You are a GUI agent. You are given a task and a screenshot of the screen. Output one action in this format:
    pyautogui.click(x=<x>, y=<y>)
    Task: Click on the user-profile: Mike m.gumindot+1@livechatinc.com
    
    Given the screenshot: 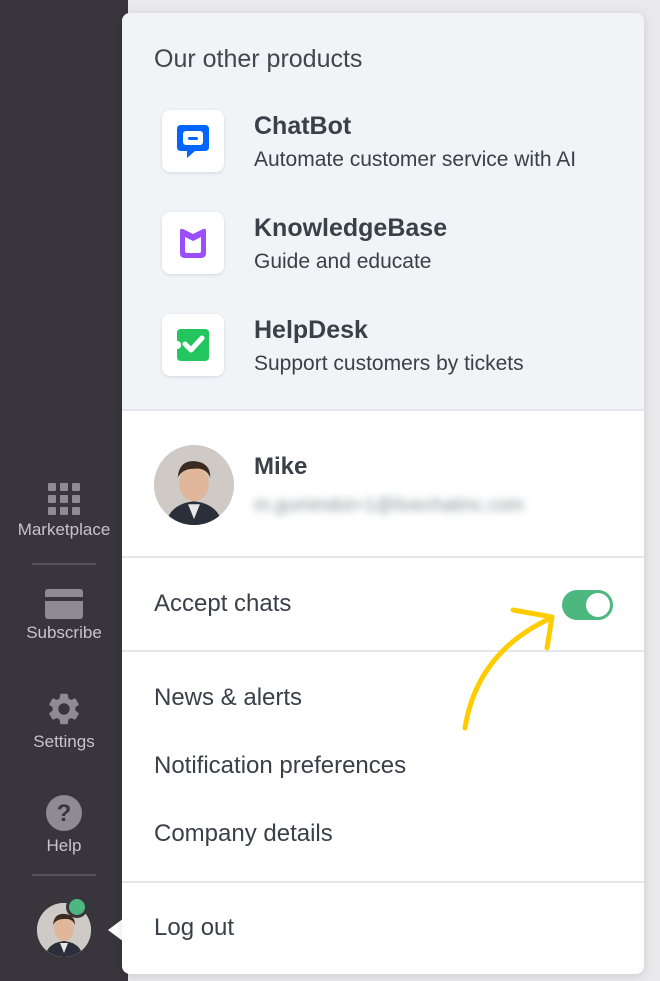 What is the action you would take?
    pyautogui.click(x=383, y=484)
    